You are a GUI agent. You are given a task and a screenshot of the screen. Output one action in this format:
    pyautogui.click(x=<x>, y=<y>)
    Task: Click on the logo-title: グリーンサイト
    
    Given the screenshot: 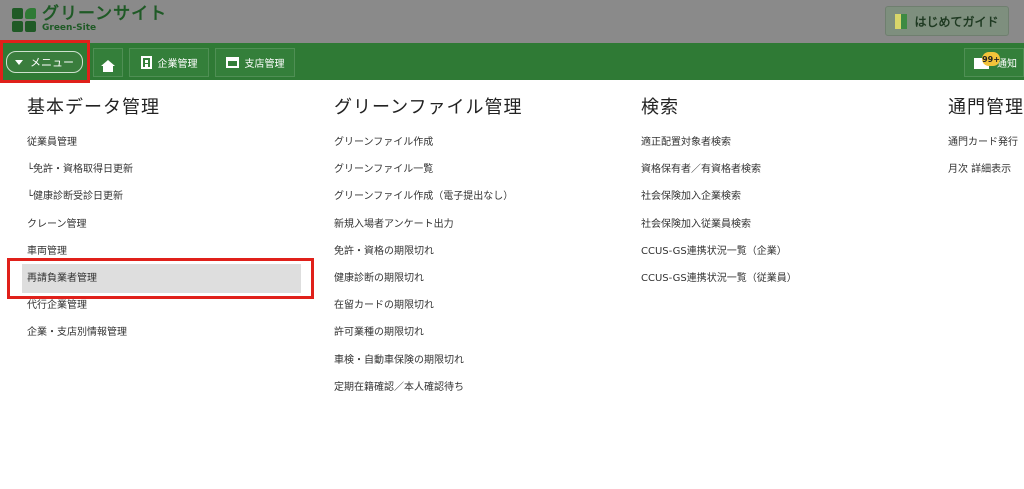 What is the action you would take?
    pyautogui.click(x=105, y=14)
    